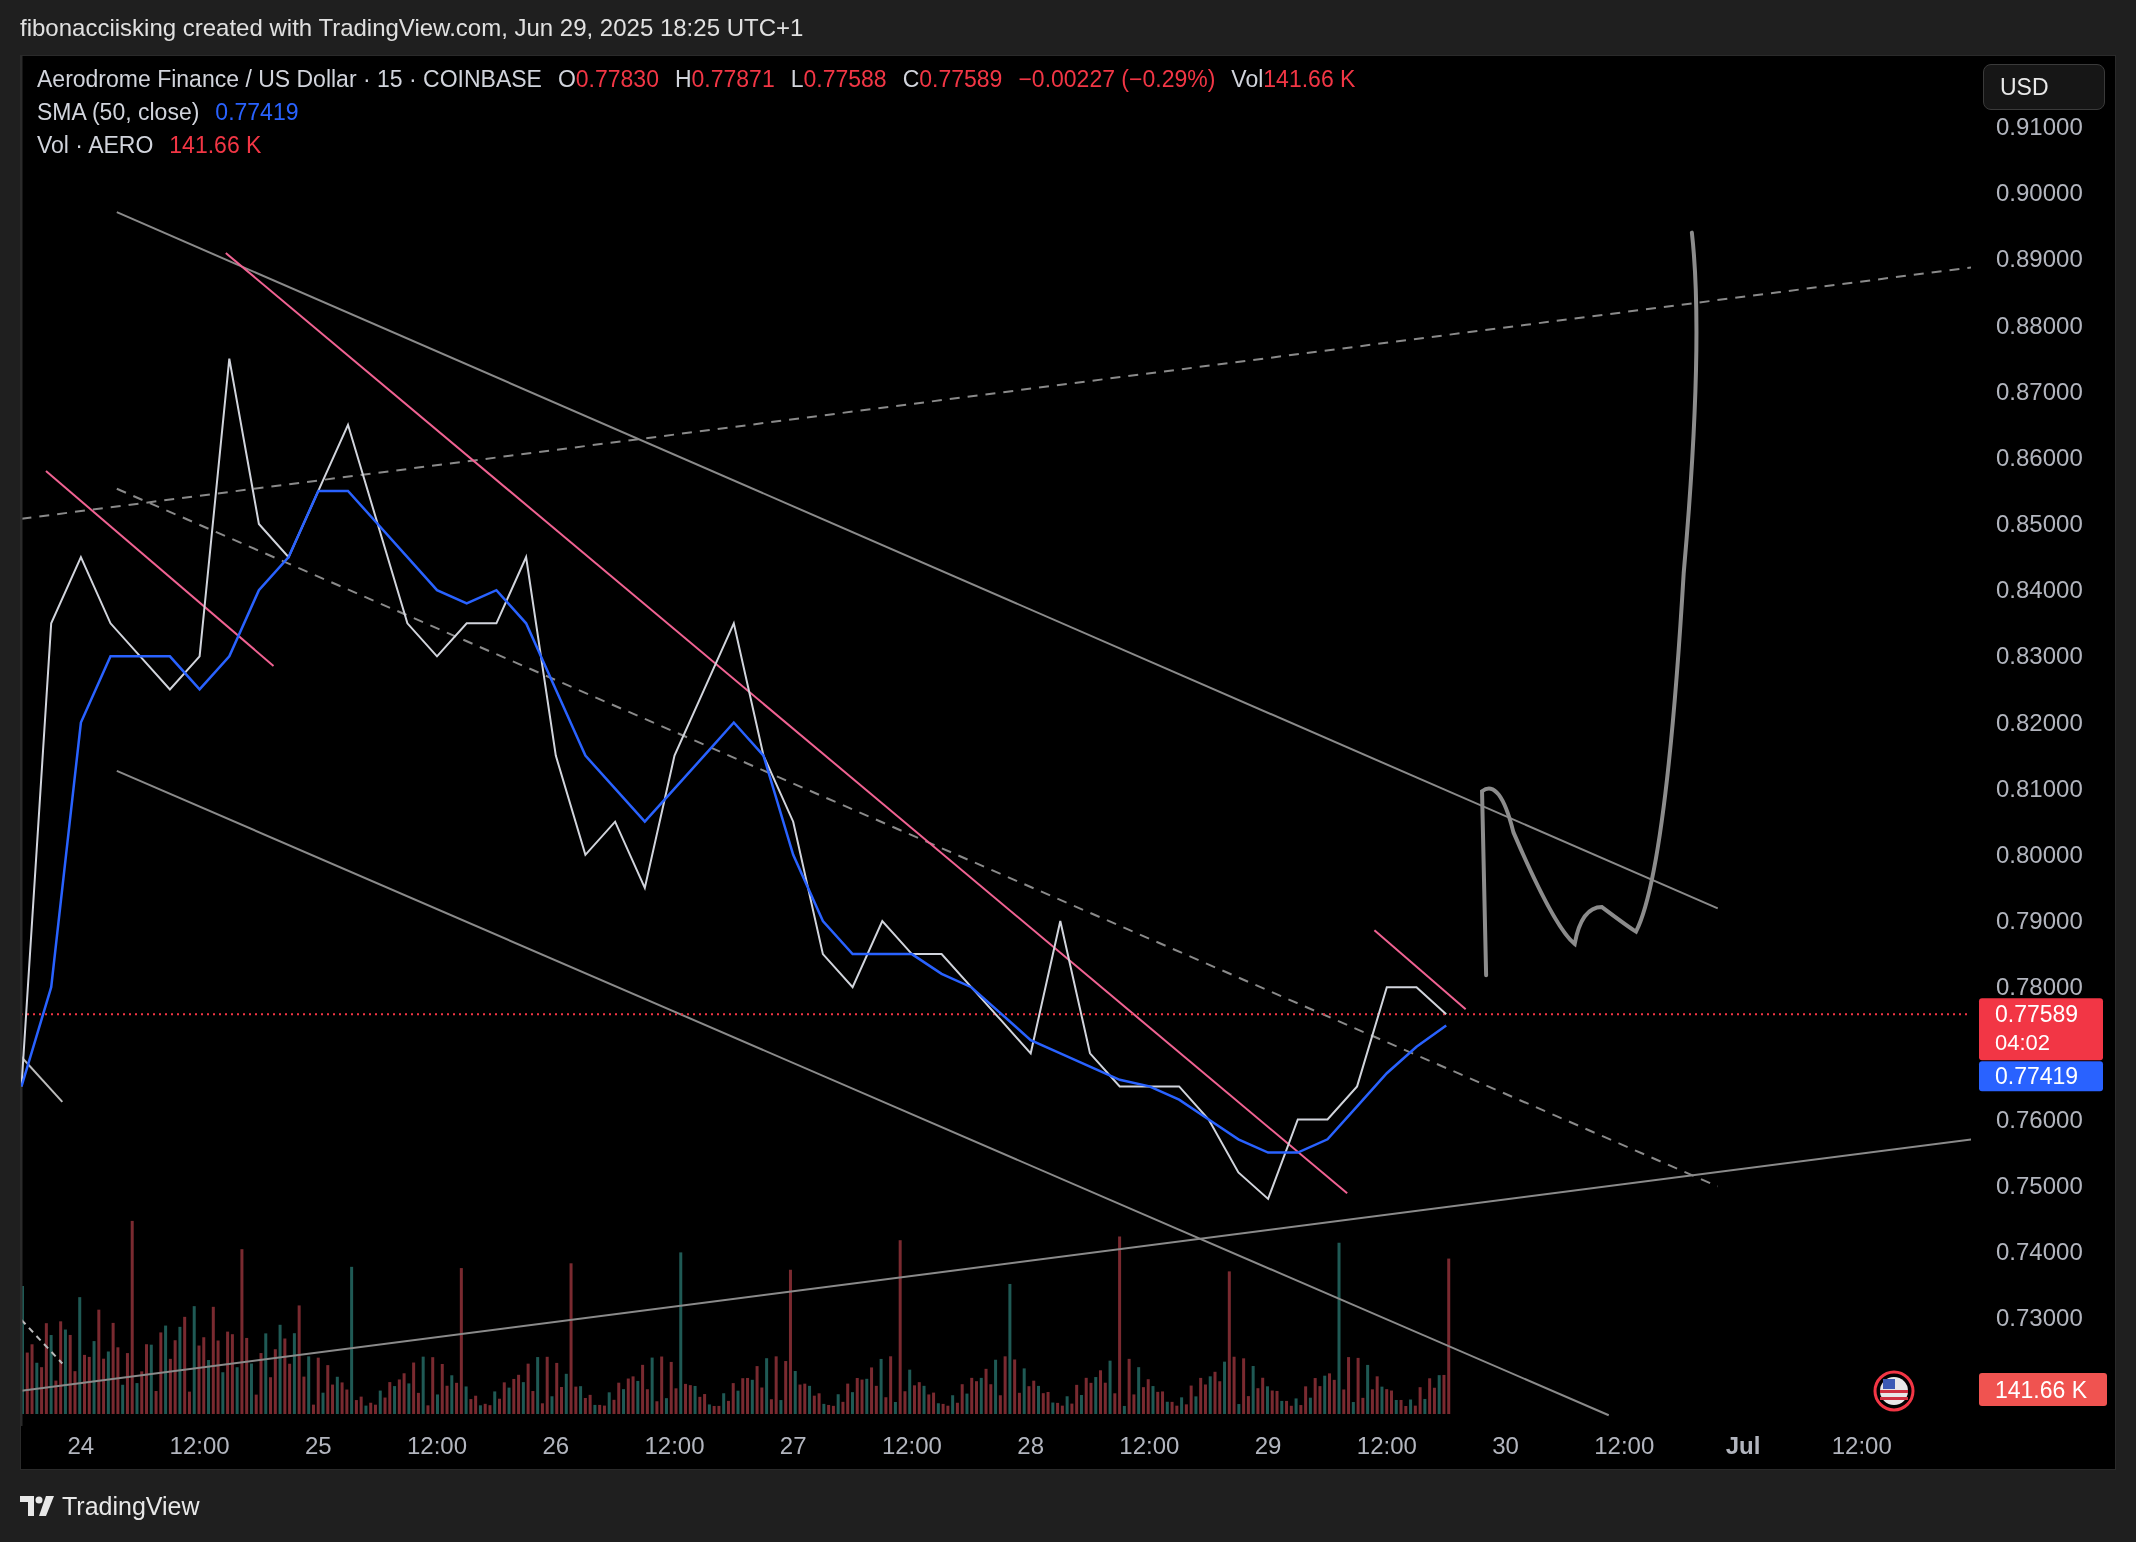 This screenshot has height=1542, width=2136. What do you see at coordinates (2039, 854) in the screenshot?
I see `price-tick: 0.80000` at bounding box center [2039, 854].